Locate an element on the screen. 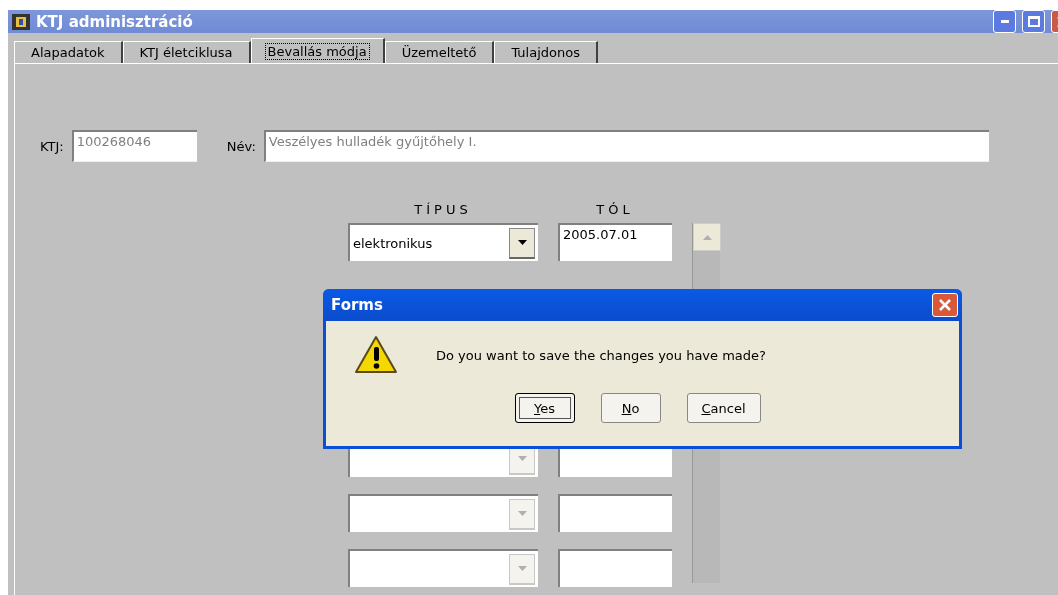 The height and width of the screenshot is (595, 1058). window-title: KTJ adminisztráció is located at coordinates (115, 21).